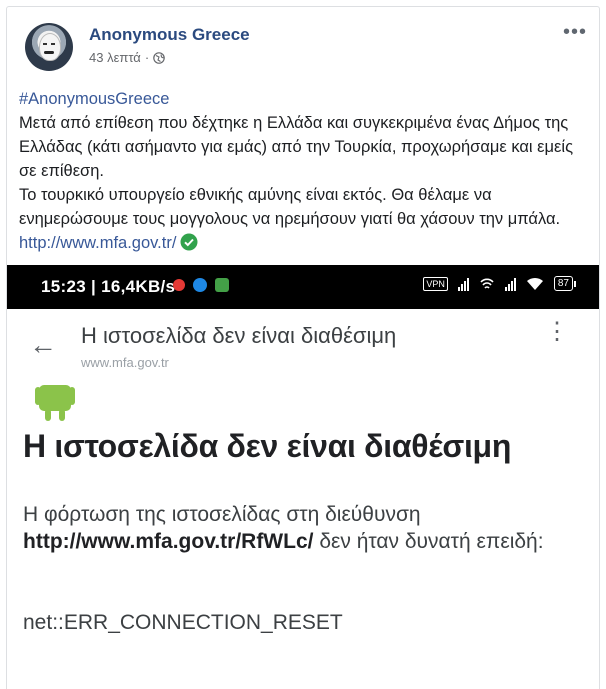 The image size is (606, 689). I want to click on post-meta: 43 λεπτά ·, so click(127, 57).